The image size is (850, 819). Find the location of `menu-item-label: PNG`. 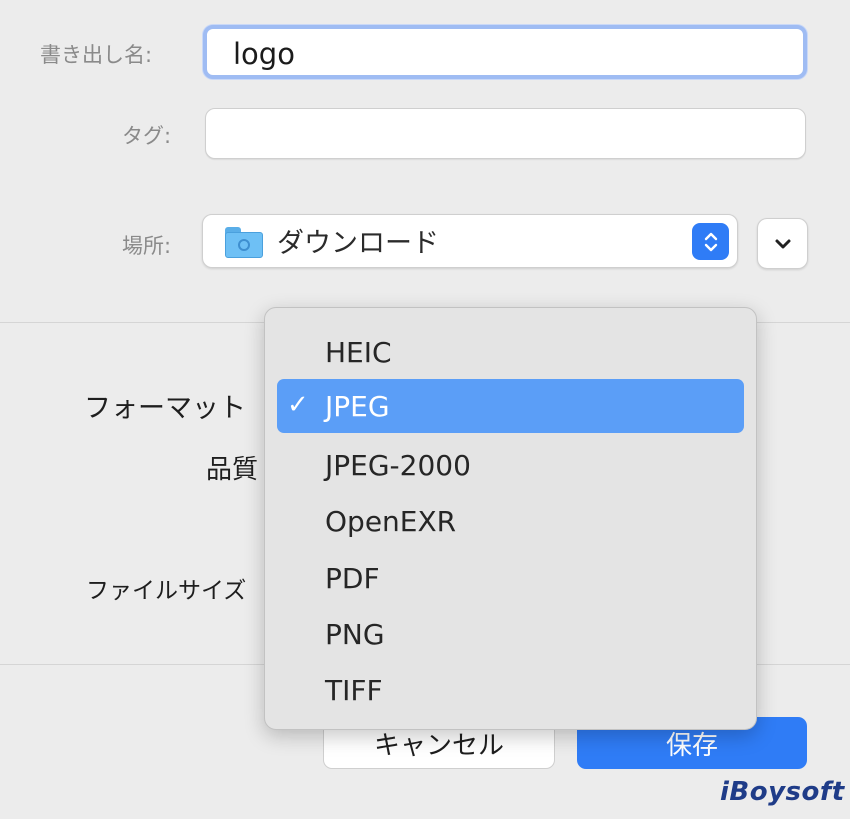

menu-item-label: PNG is located at coordinates (355, 634).